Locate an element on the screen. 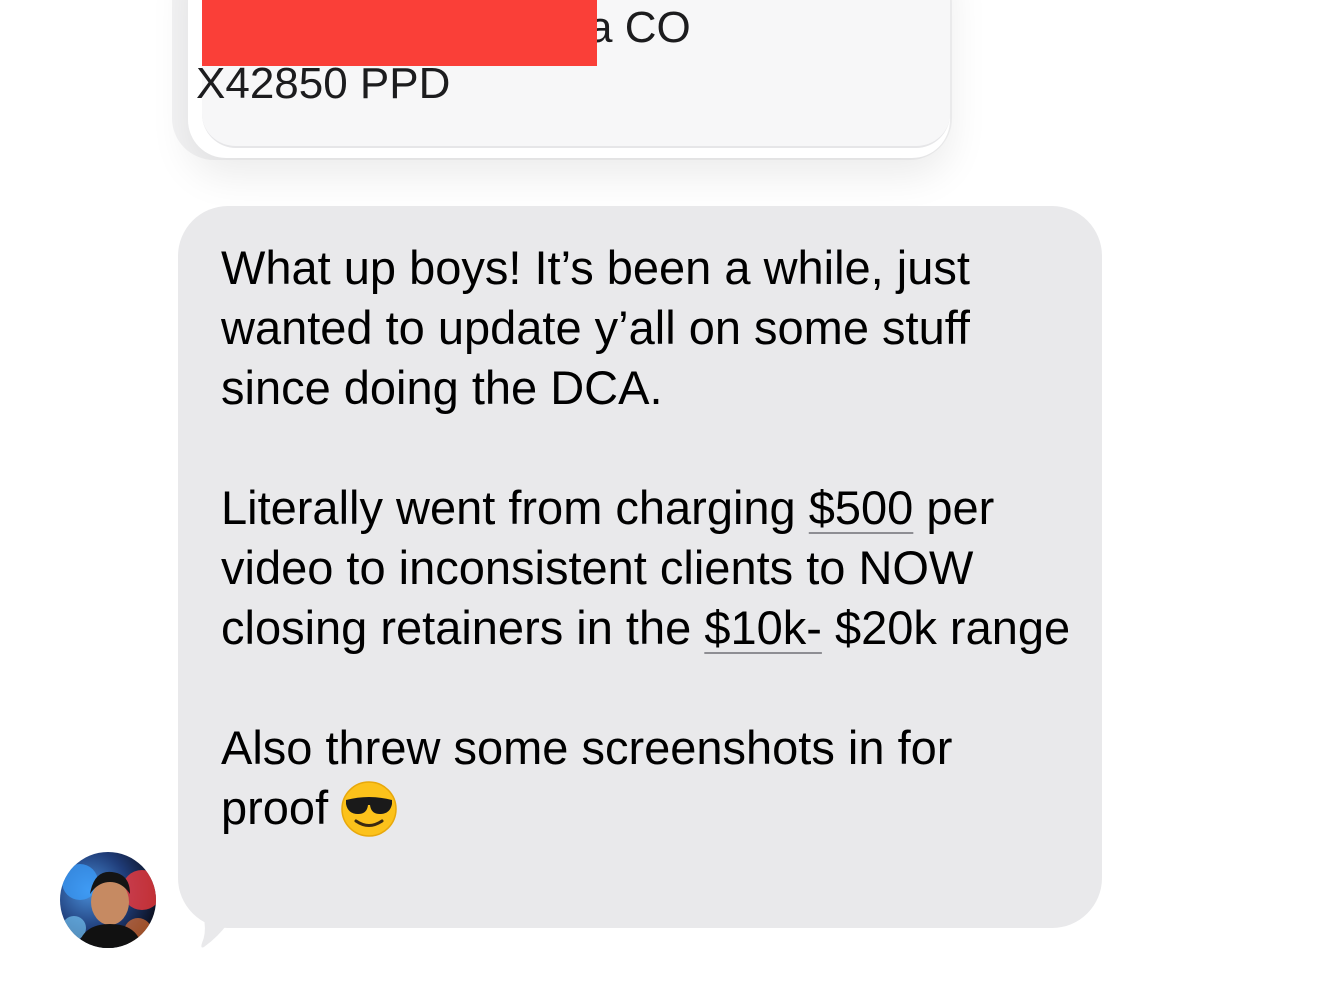  redaction-block is located at coordinates (399, 33).